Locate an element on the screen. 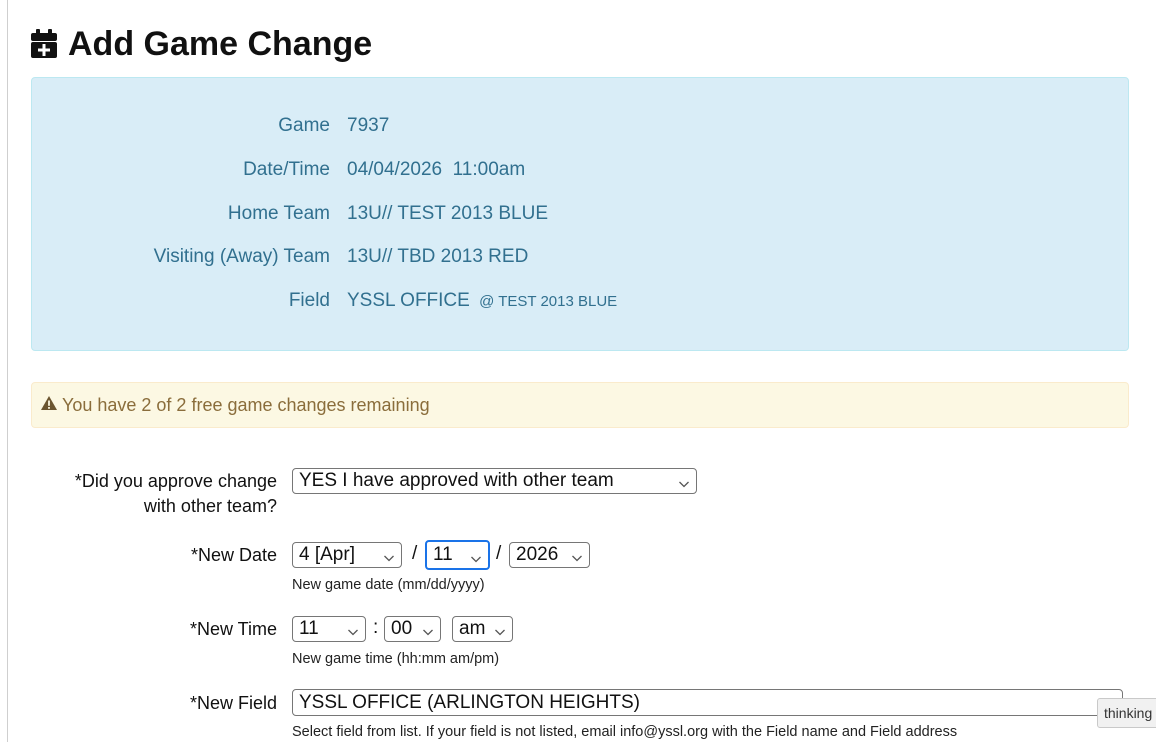  info-row-game: Game 7937 is located at coordinates (580, 127).